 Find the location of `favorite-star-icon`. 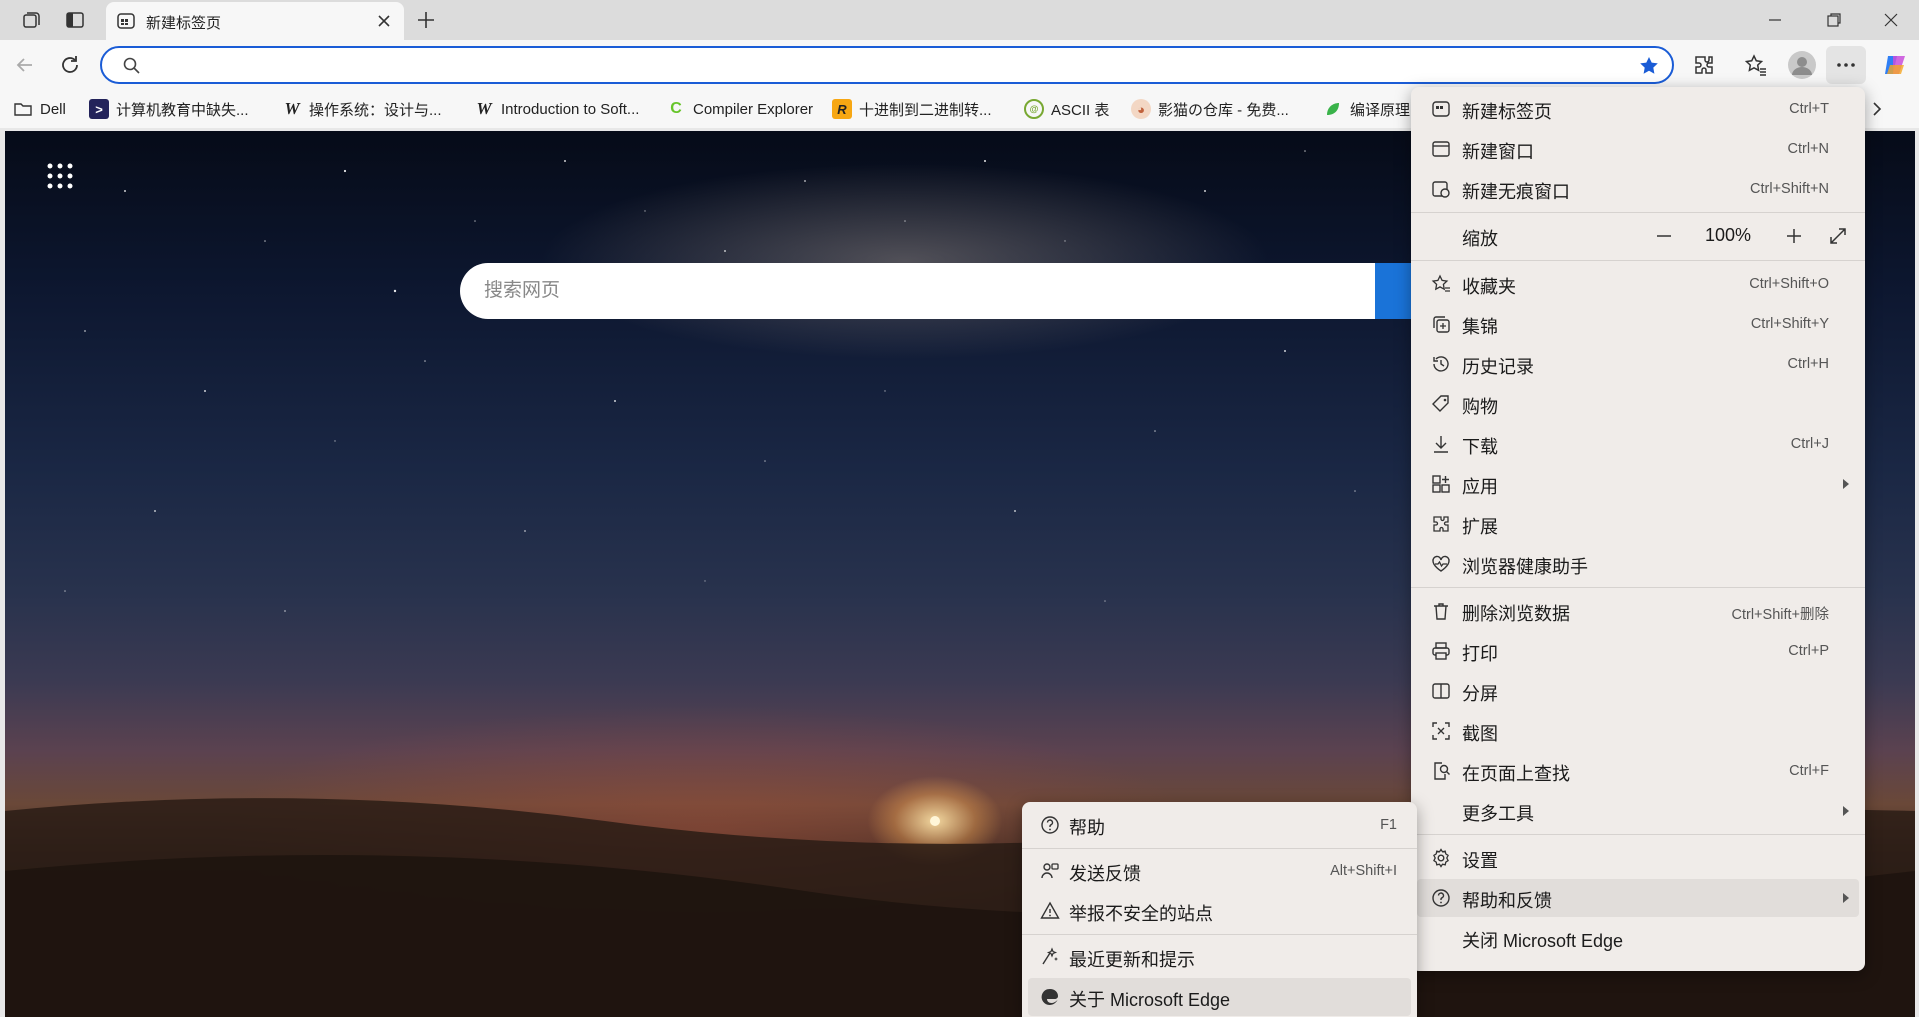

favorite-star-icon is located at coordinates (1649, 66).